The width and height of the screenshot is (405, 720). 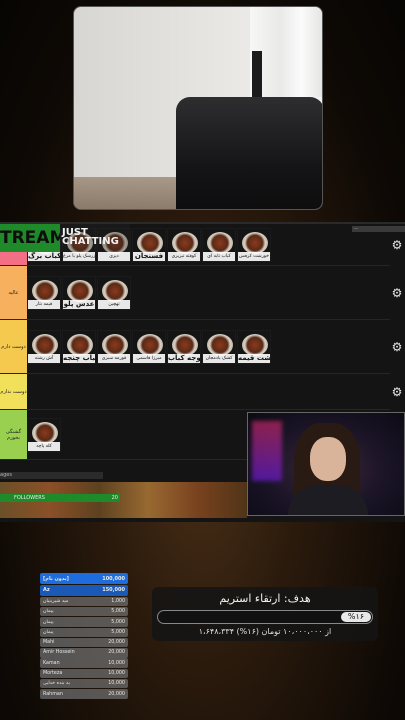 What do you see at coordinates (56, 578) in the screenshot?
I see `donor-name: [بدون نام]` at bounding box center [56, 578].